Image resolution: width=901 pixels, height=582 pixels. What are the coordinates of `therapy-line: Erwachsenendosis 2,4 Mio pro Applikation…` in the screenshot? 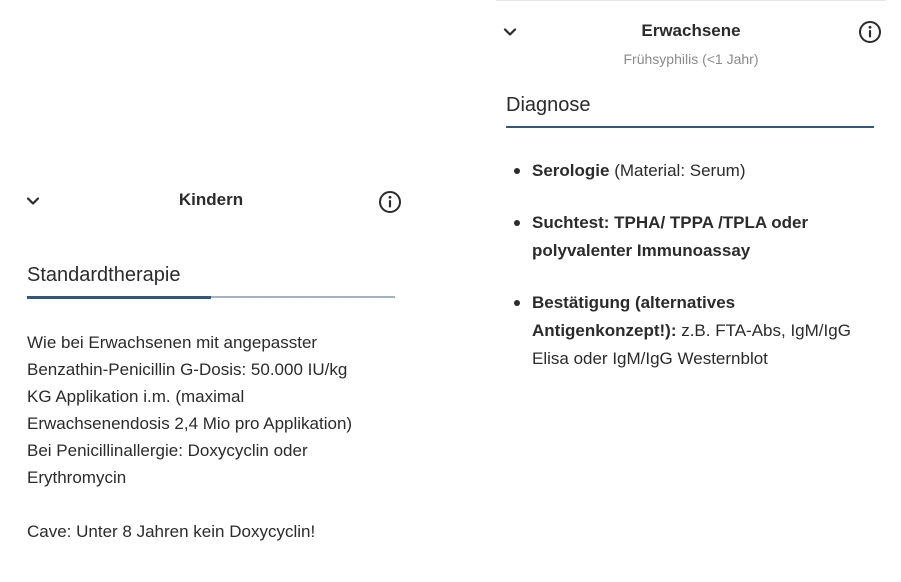 It's located at (190, 423).